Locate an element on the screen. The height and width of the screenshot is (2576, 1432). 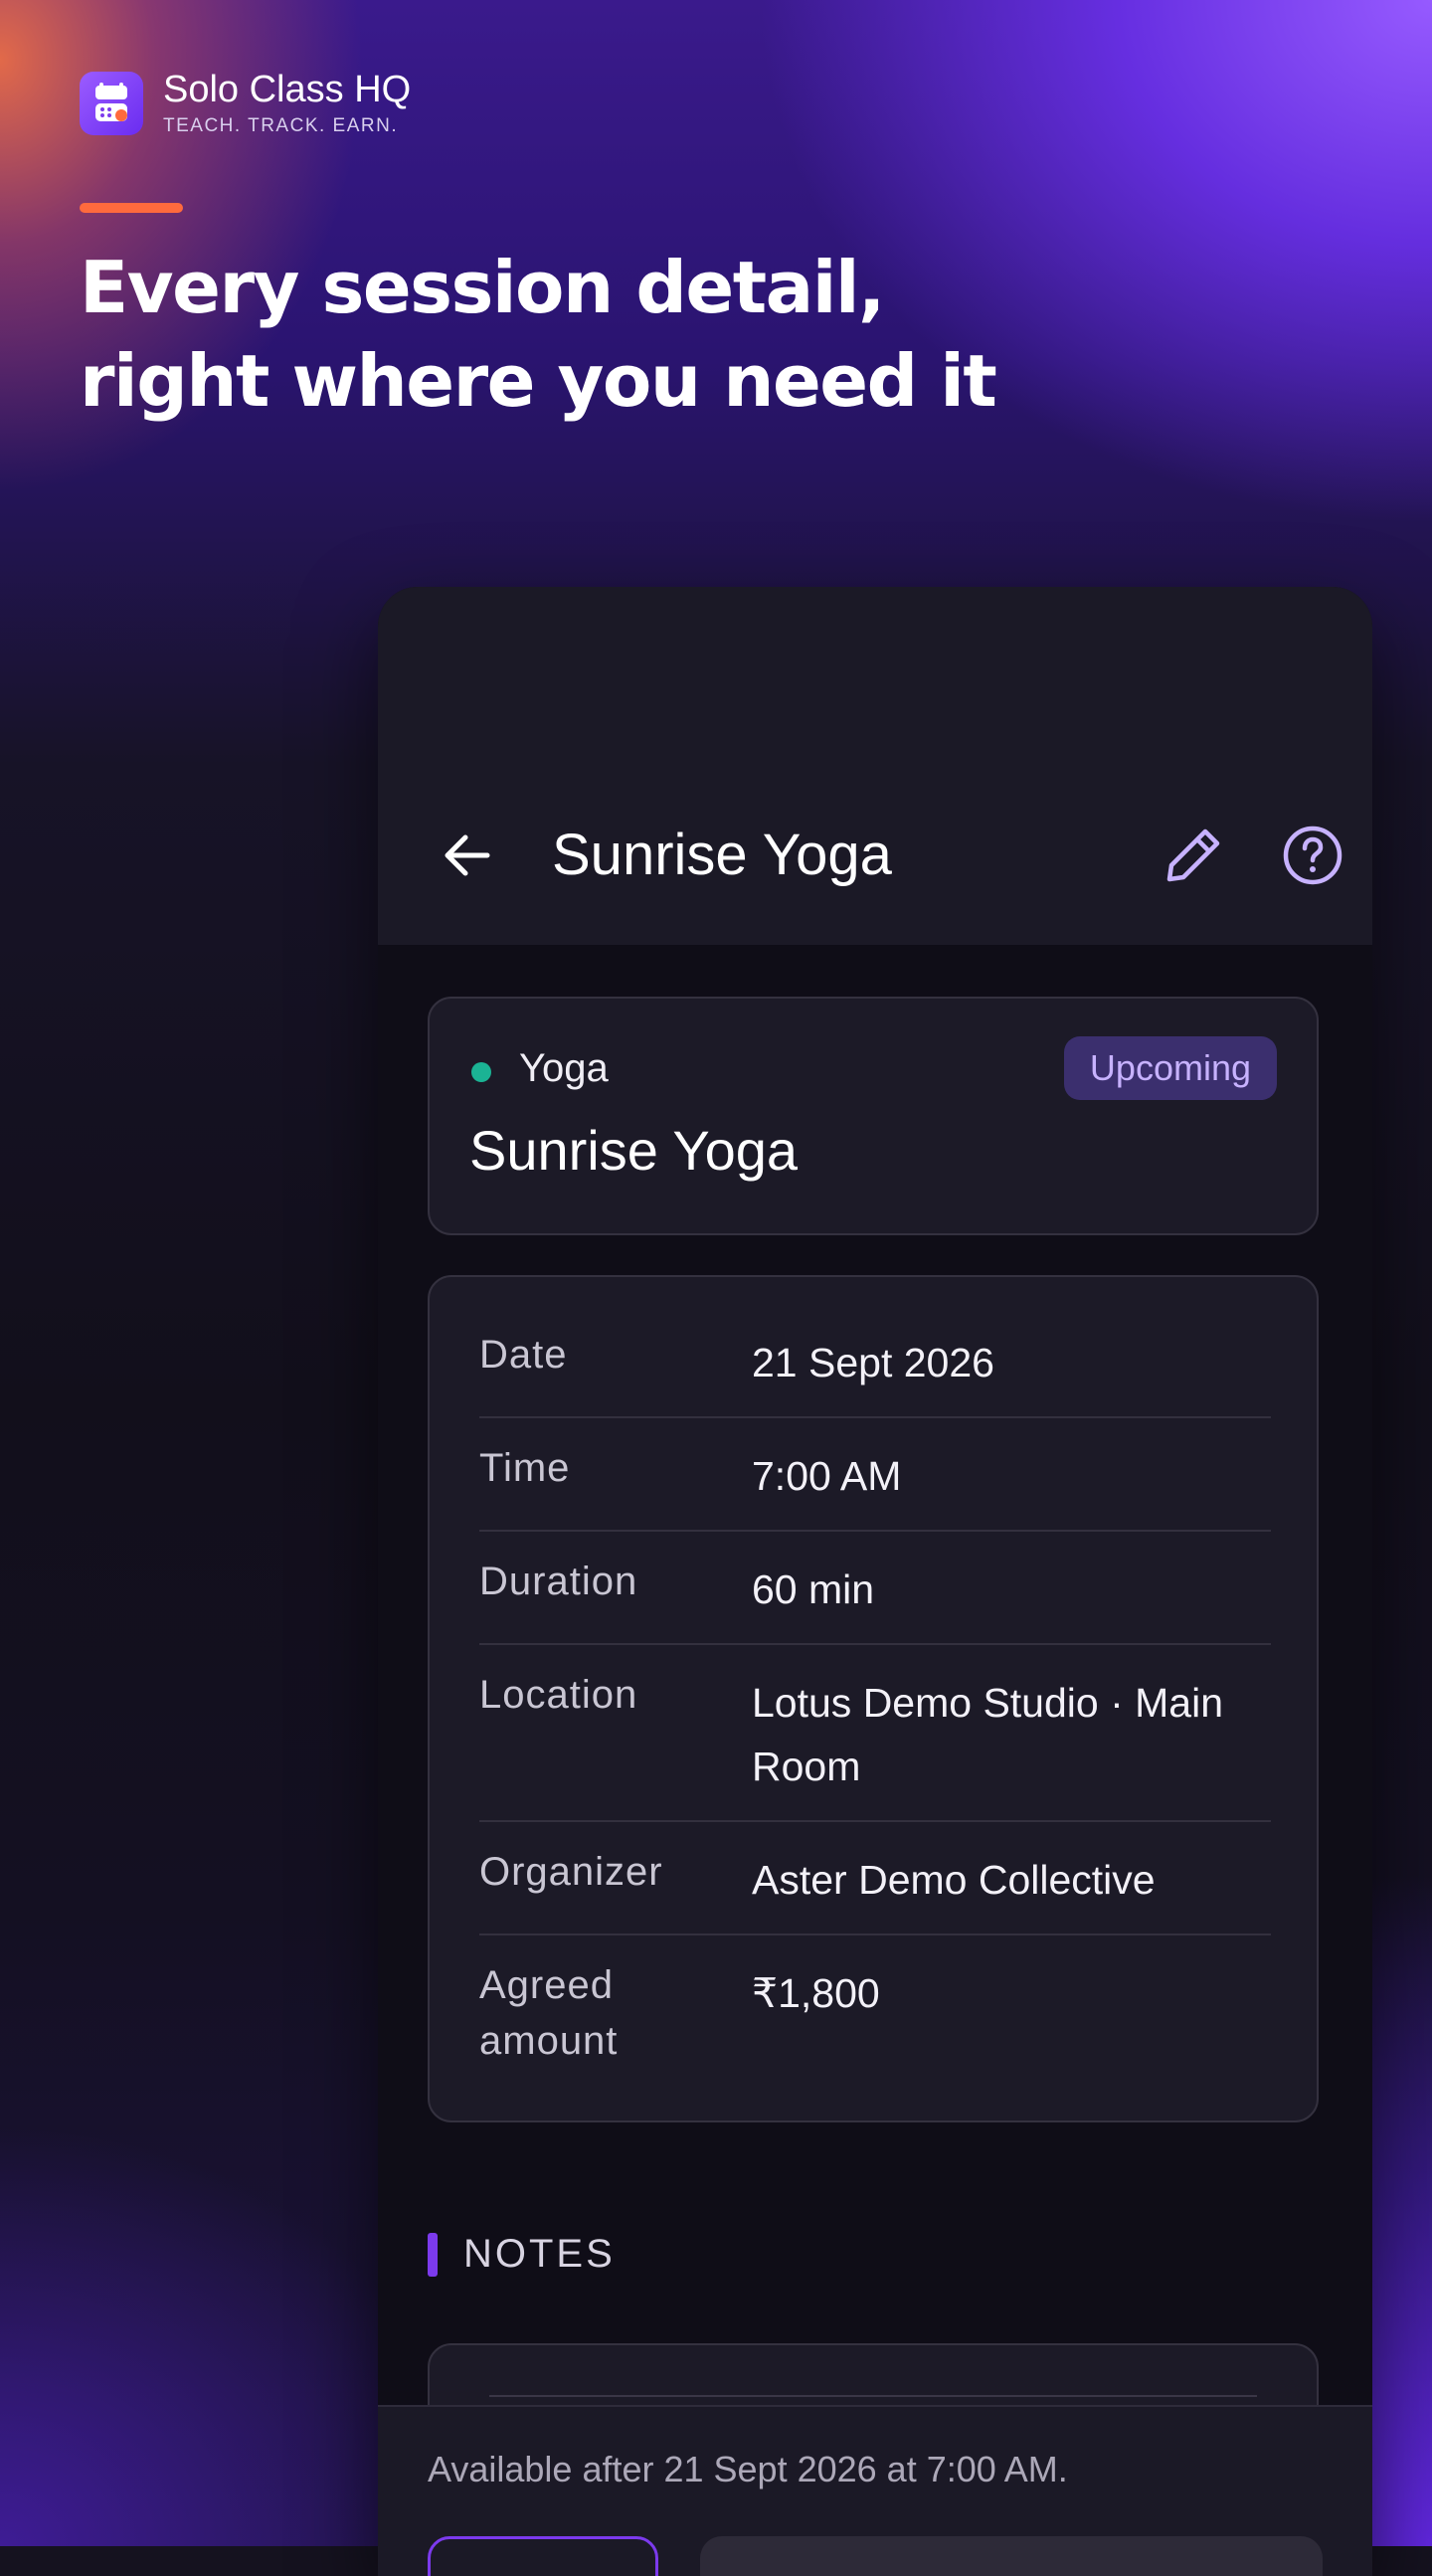
detail-label: Duration is located at coordinates (559, 1581).